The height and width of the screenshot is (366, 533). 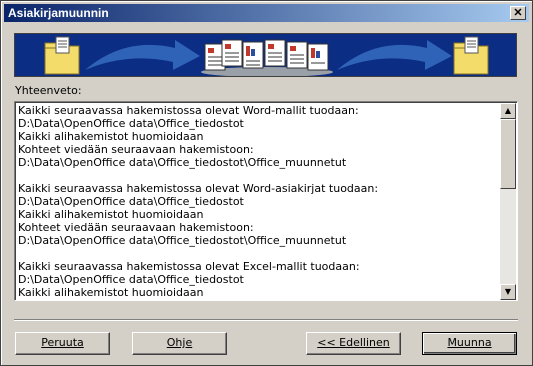 I want to click on banner-graphic, so click(x=265, y=55).